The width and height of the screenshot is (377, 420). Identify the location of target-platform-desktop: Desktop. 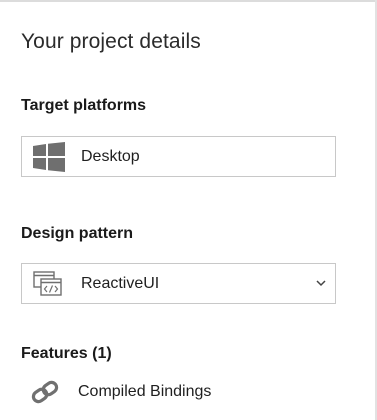
(178, 156).